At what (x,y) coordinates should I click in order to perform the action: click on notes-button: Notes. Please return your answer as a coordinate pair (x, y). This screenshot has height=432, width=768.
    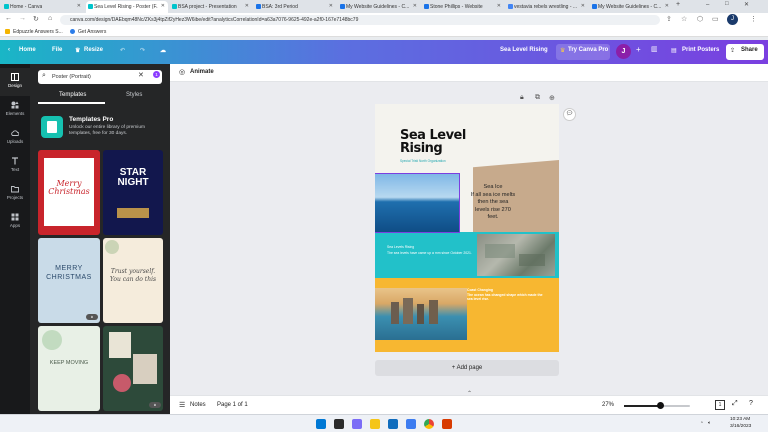
    Looking at the image, I should click on (198, 405).